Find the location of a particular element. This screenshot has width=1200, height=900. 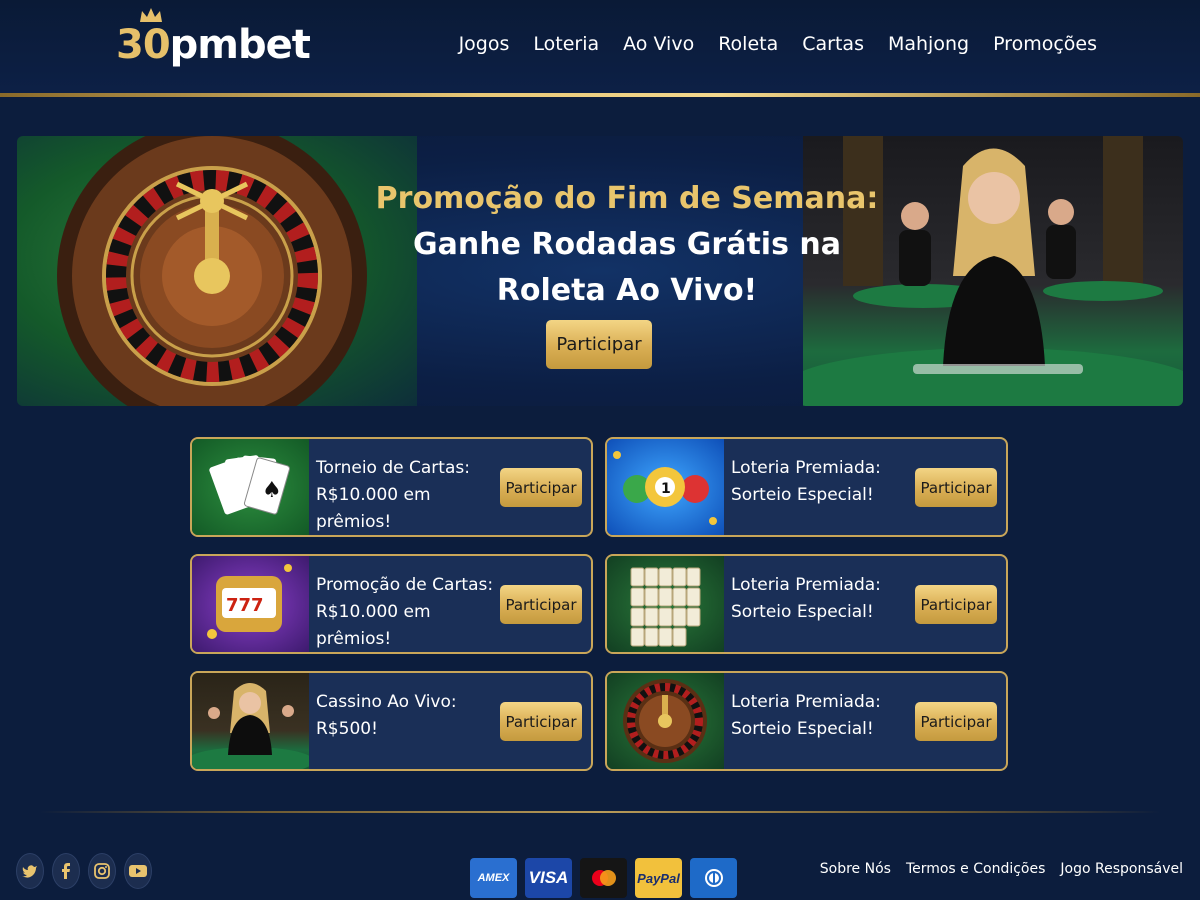

banner-title-line3: Roleta Ao Vivo! is located at coordinates (627, 290).